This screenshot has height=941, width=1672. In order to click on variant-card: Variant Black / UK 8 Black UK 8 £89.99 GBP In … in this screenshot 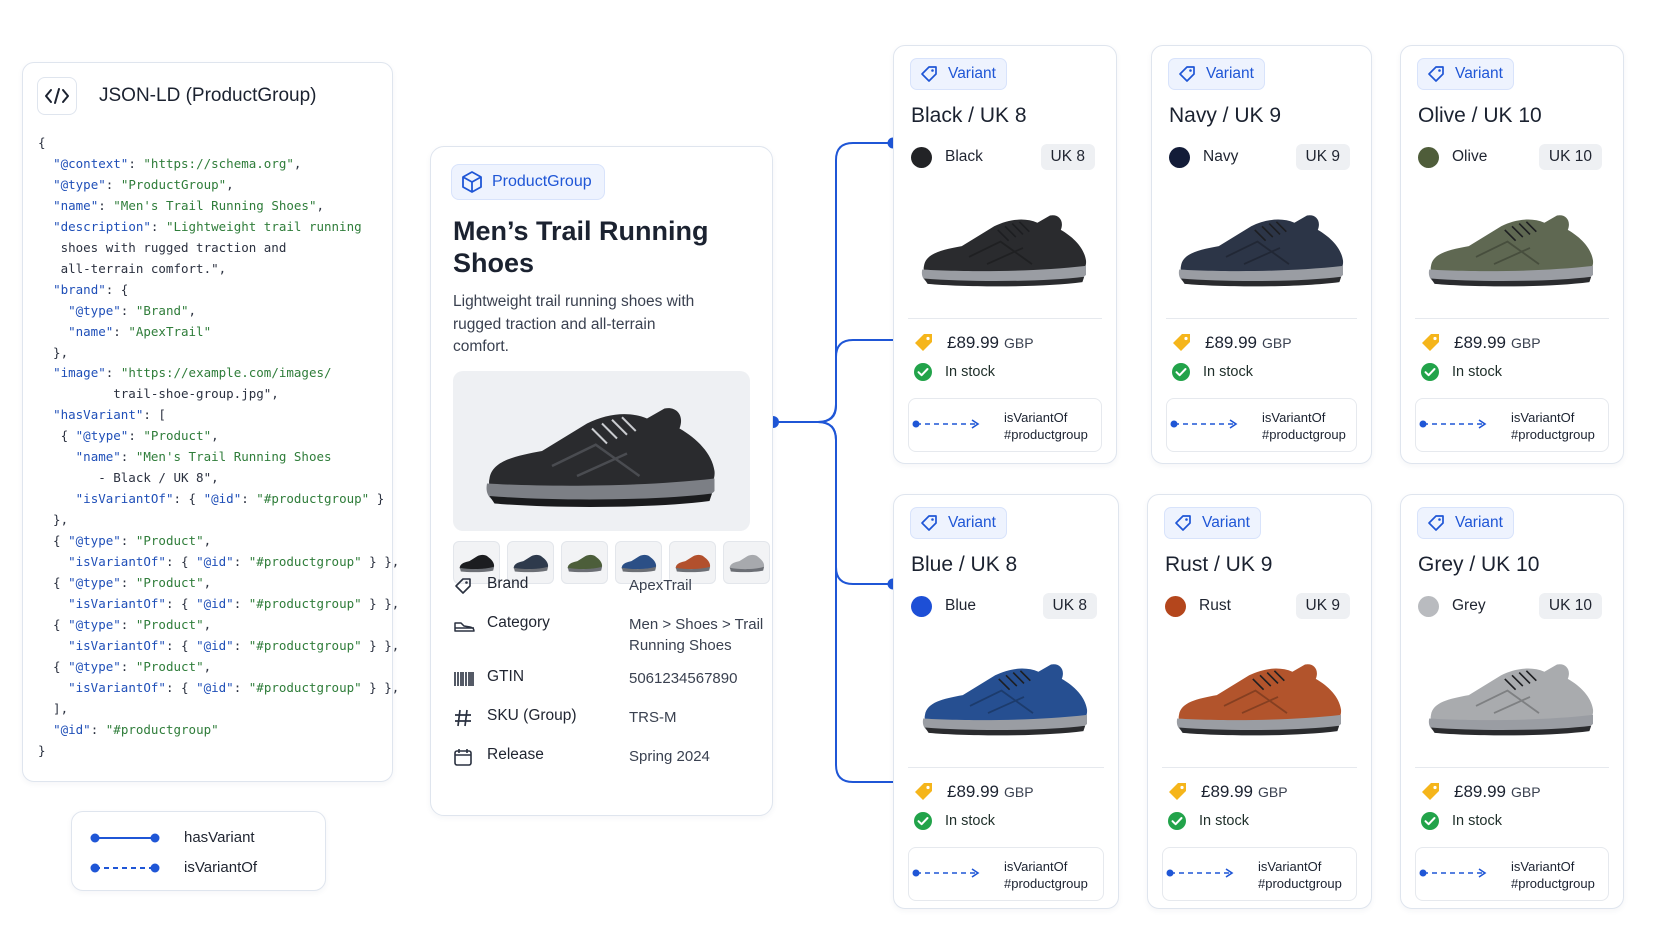, I will do `click(1005, 254)`.